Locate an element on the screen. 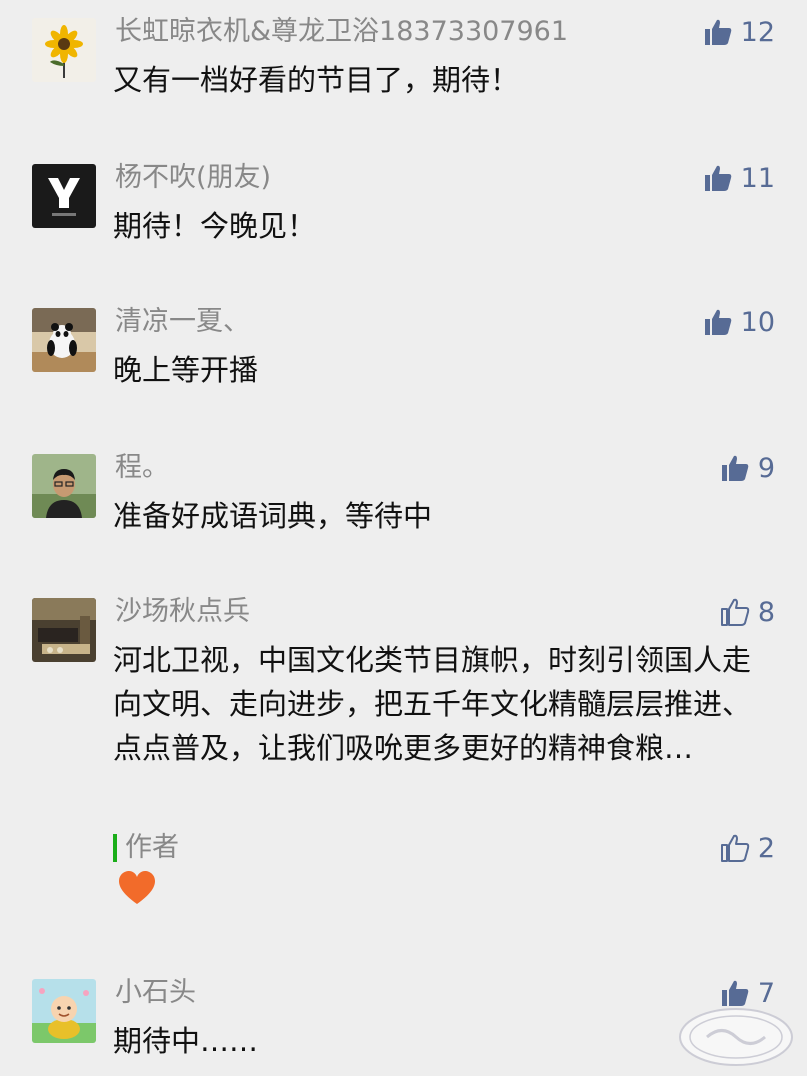 Image resolution: width=807 pixels, height=1076 pixels. portrait-avatar is located at coordinates (64, 486).